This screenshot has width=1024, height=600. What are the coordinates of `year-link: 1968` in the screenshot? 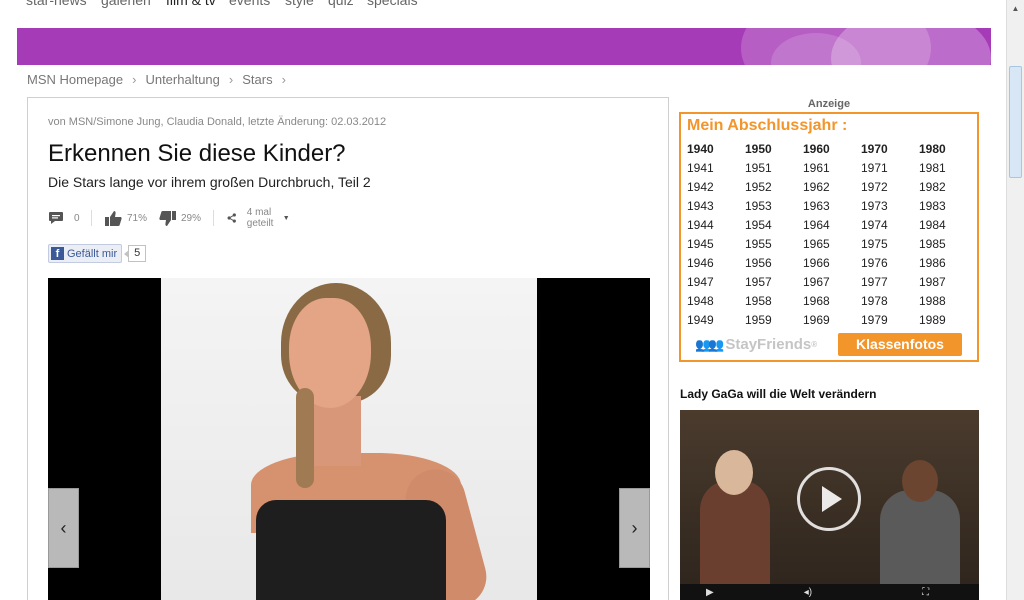 It's located at (832, 301).